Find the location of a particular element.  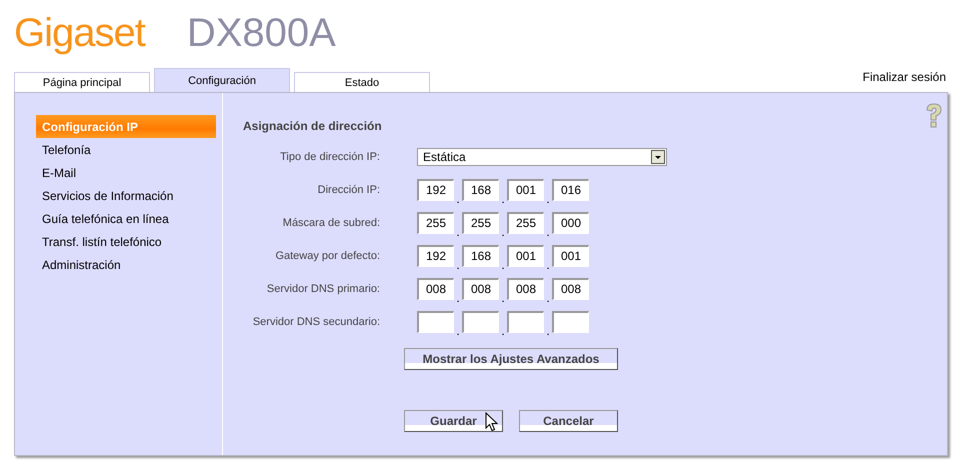

cancel-button: Cancelar is located at coordinates (568, 421).